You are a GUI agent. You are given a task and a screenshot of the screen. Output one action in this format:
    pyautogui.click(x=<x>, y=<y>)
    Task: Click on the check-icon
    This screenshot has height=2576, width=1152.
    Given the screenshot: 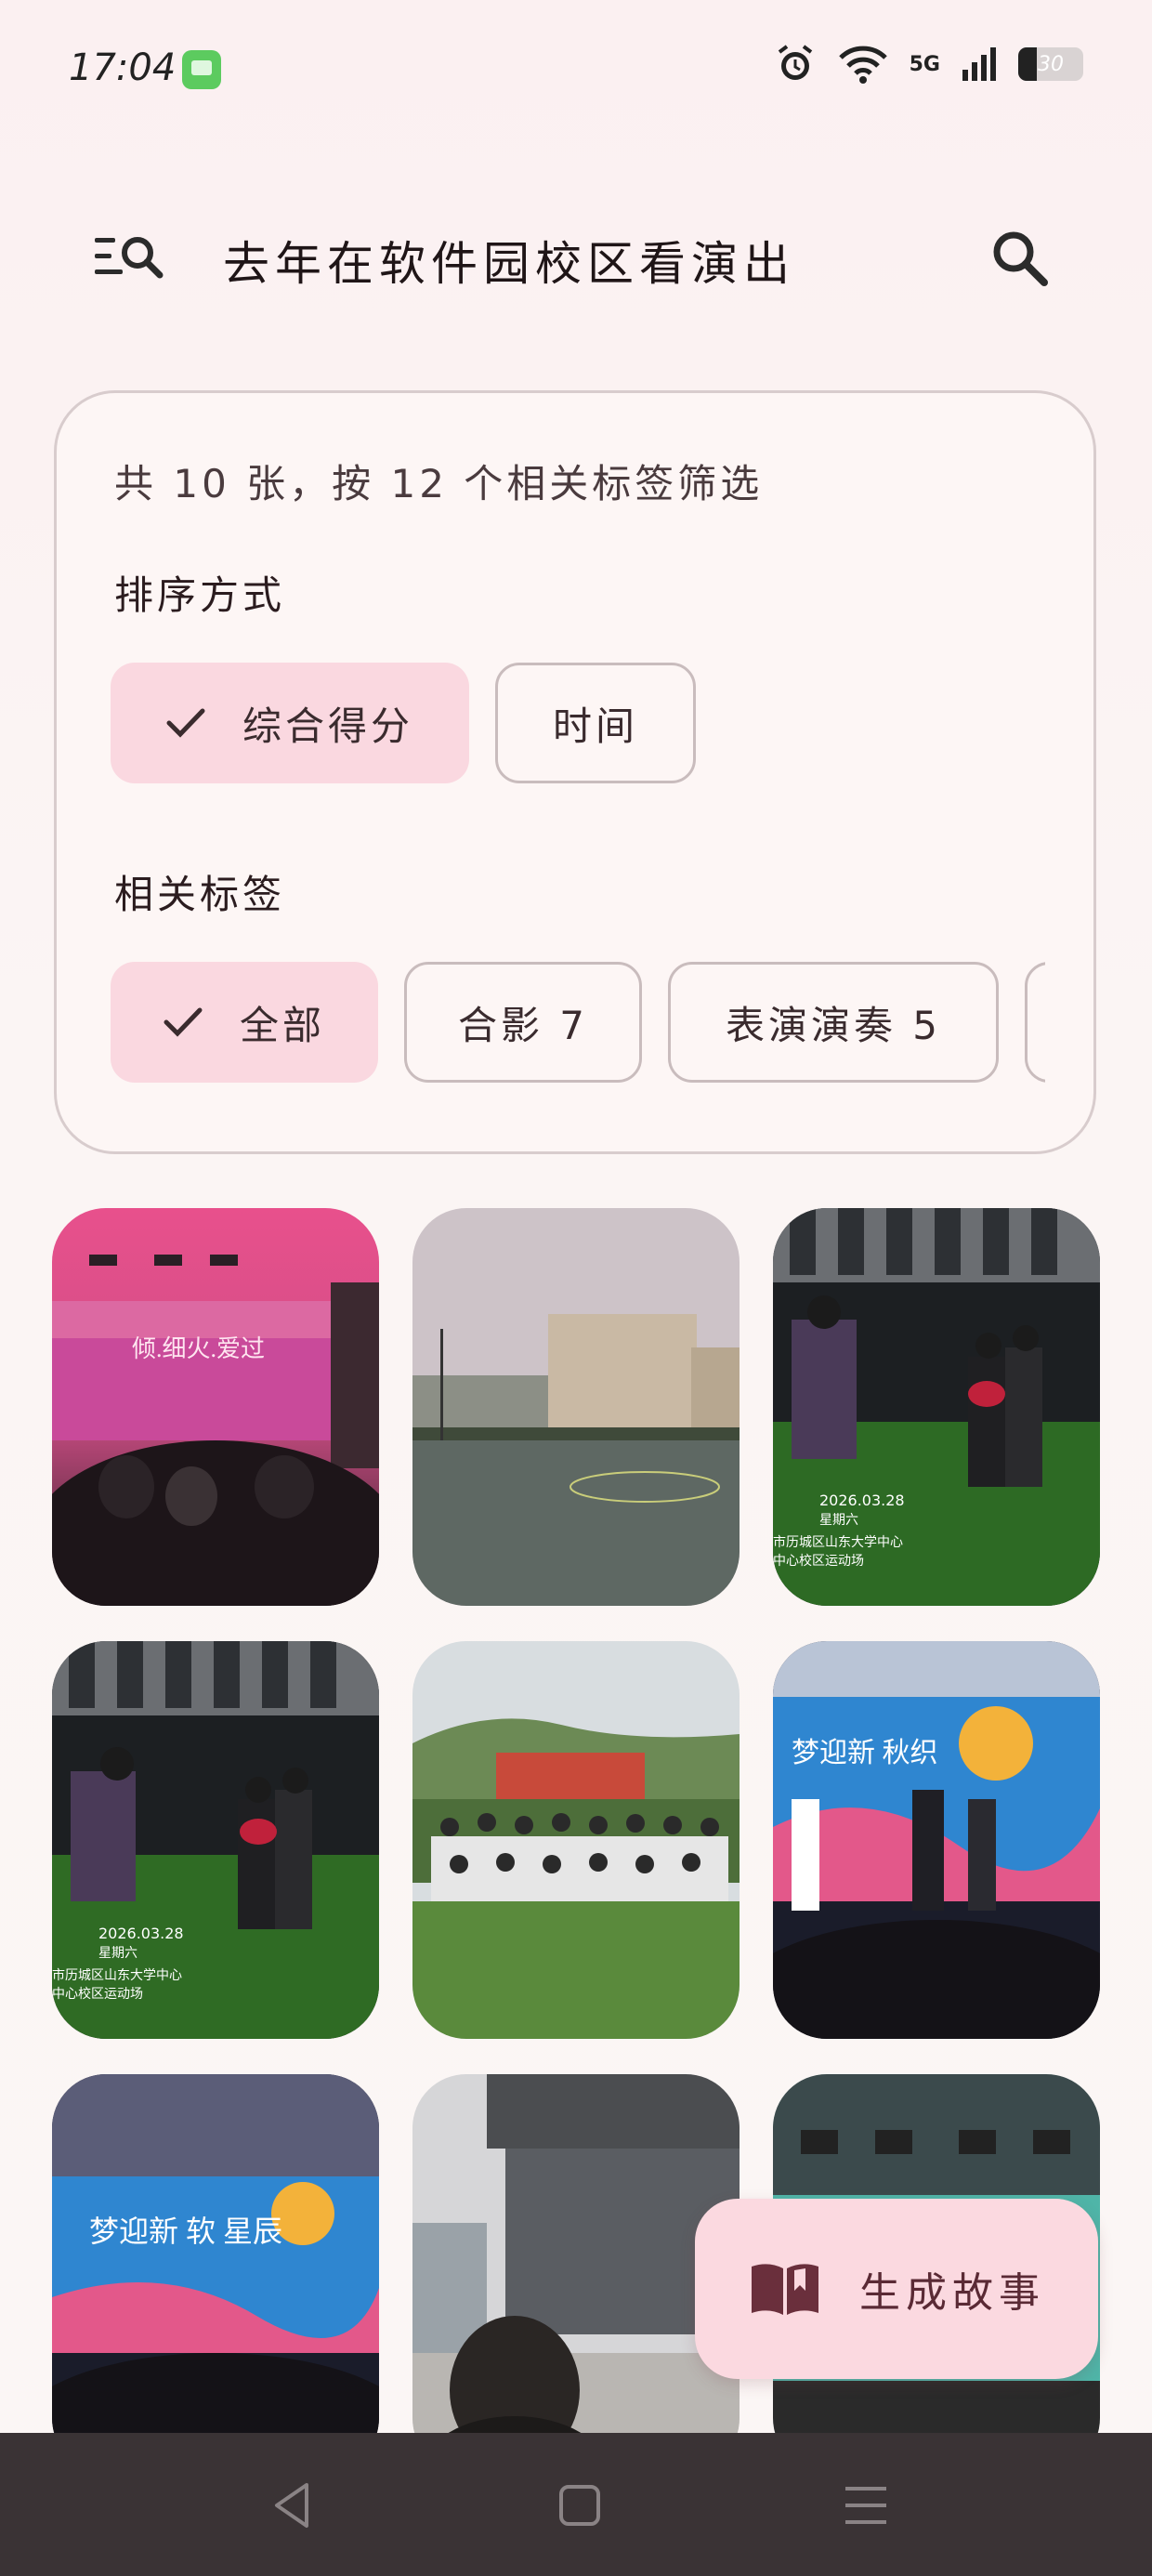 What is the action you would take?
    pyautogui.click(x=183, y=1022)
    